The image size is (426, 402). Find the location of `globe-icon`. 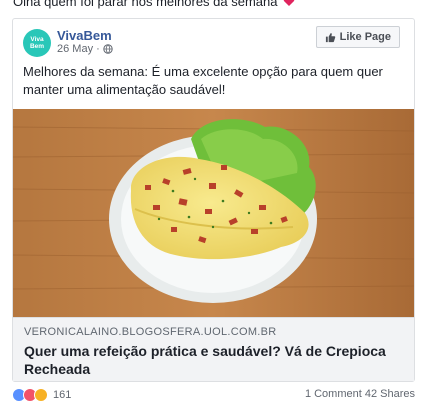

globe-icon is located at coordinates (108, 49).